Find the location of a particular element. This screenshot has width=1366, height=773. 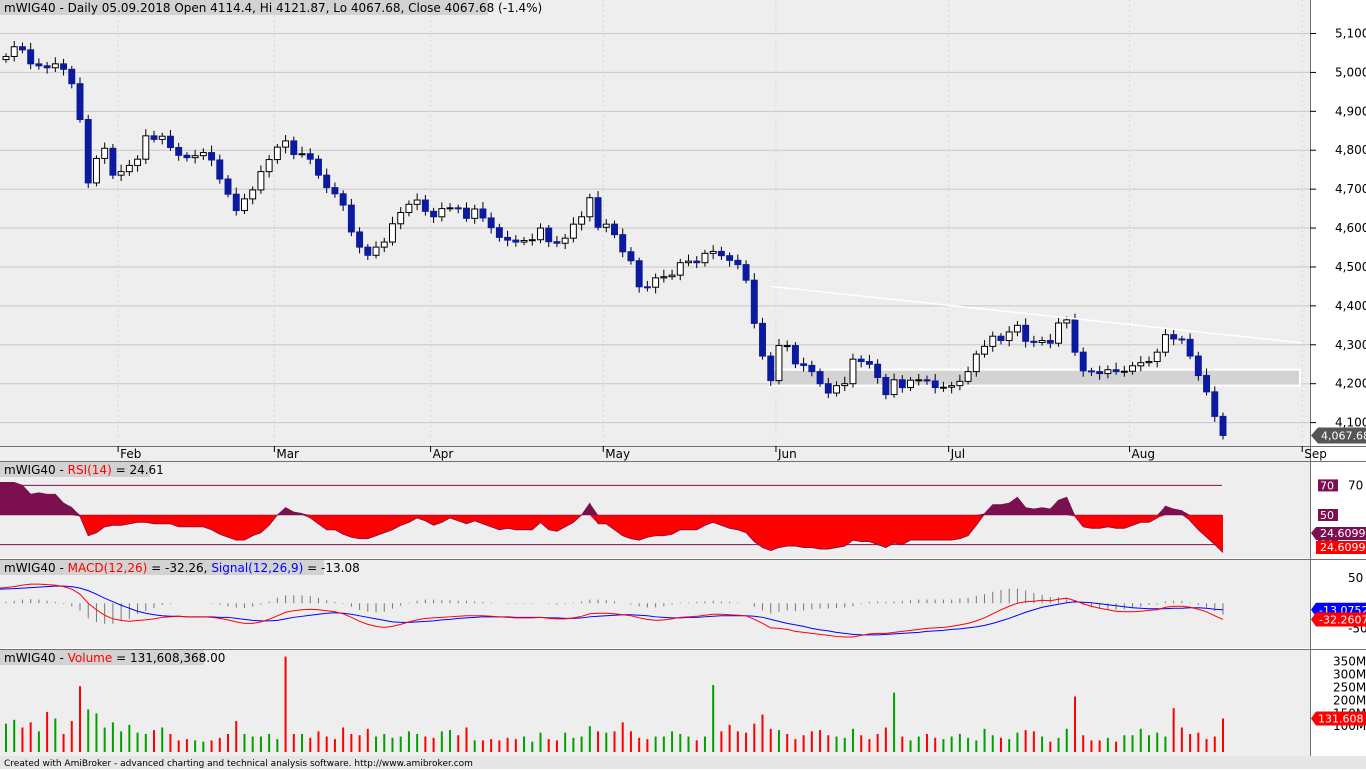

price-tick-label: 4,600 is located at coordinates (1350, 228).